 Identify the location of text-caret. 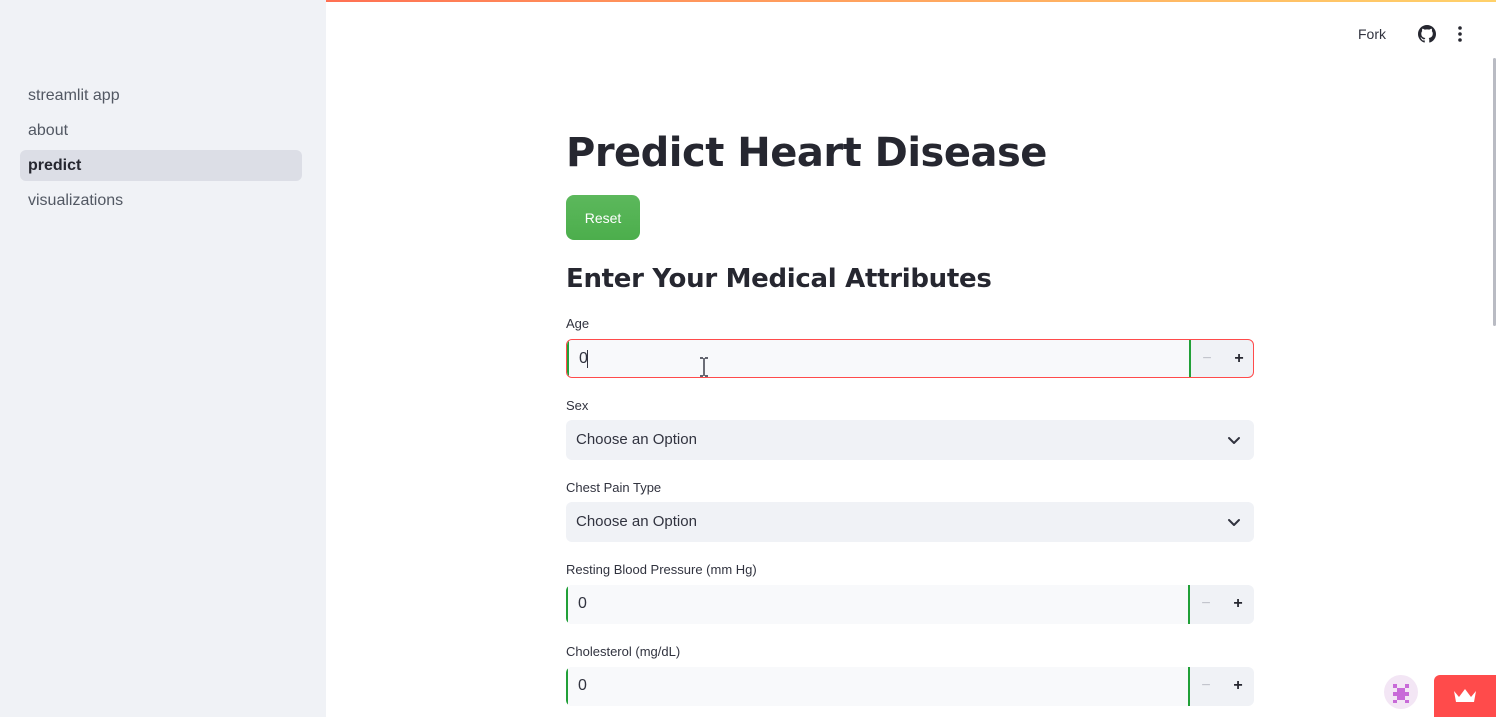
(587, 359).